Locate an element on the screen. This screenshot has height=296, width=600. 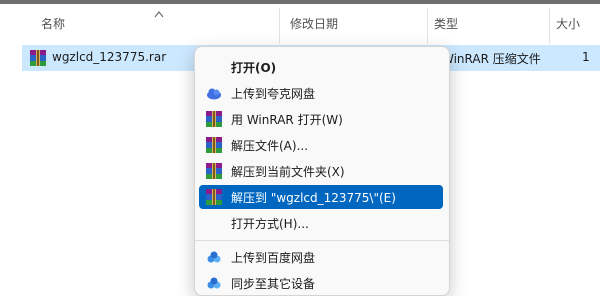
baidu-cloud-icon is located at coordinates (214, 257).